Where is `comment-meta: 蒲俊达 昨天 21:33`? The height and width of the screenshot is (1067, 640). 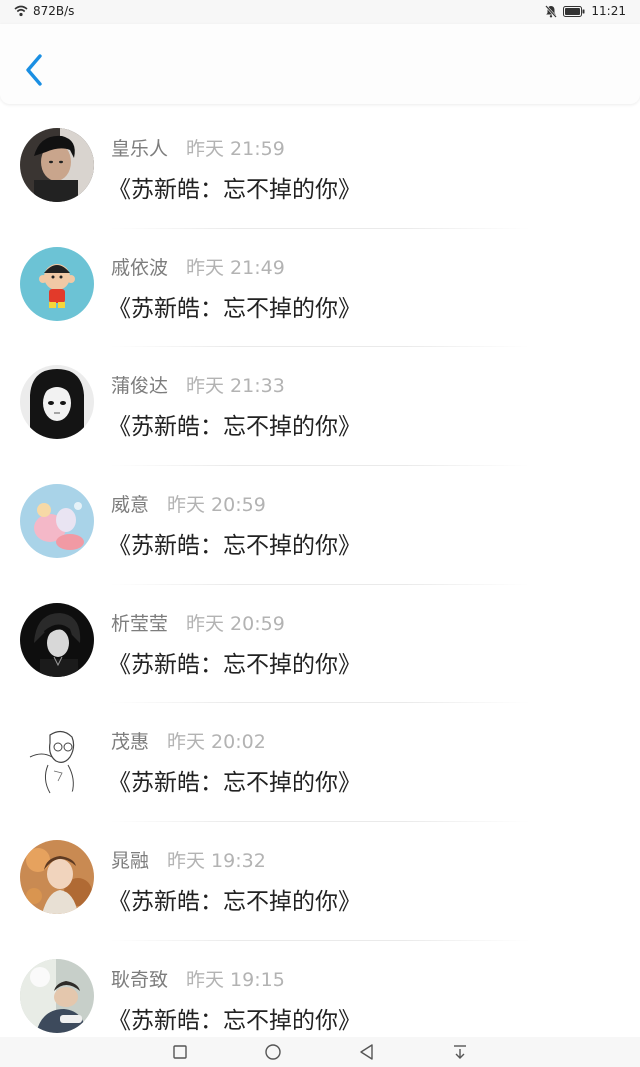 comment-meta: 蒲俊达 昨天 21:33 is located at coordinates (198, 384).